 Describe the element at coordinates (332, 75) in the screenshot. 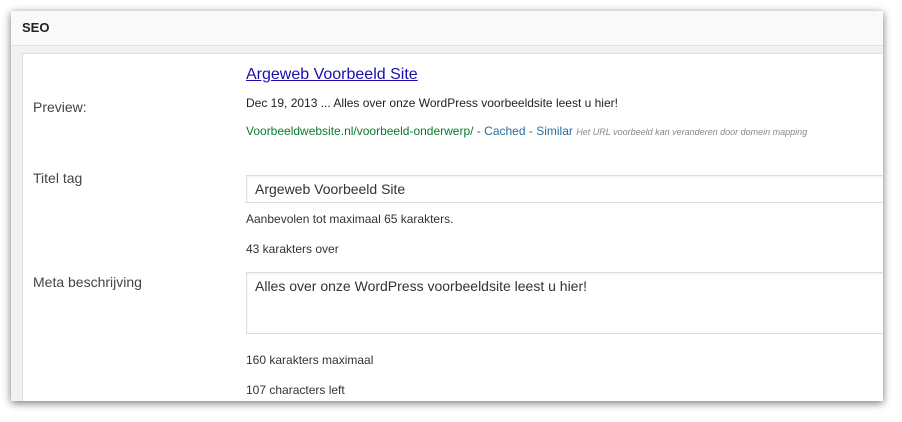

I see `preview-title-link: Argeweb Voorbeeld Site` at that location.